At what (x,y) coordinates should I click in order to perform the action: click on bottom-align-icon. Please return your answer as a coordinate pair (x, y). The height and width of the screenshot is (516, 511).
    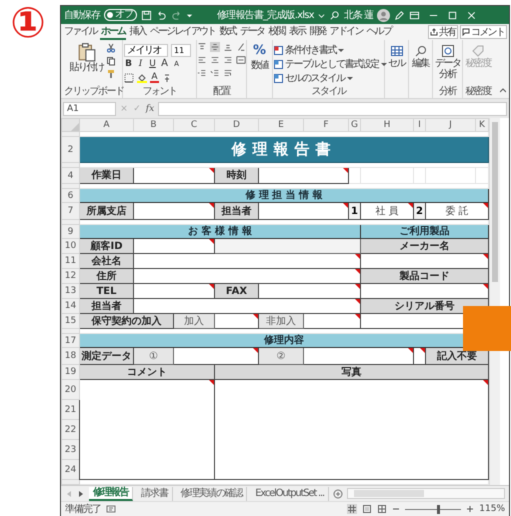
    Looking at the image, I should click on (228, 47).